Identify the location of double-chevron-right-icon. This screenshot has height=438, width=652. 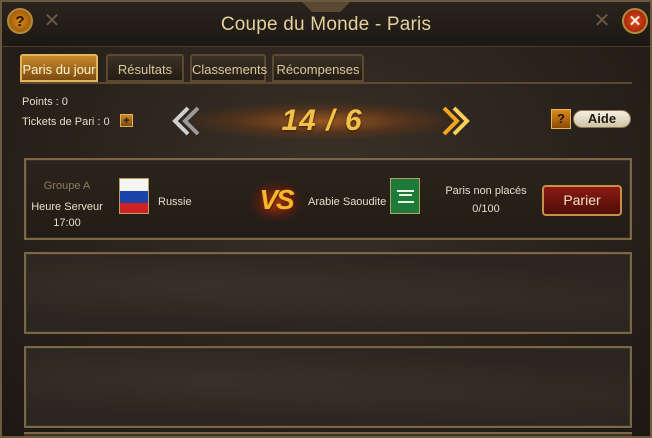
(457, 121).